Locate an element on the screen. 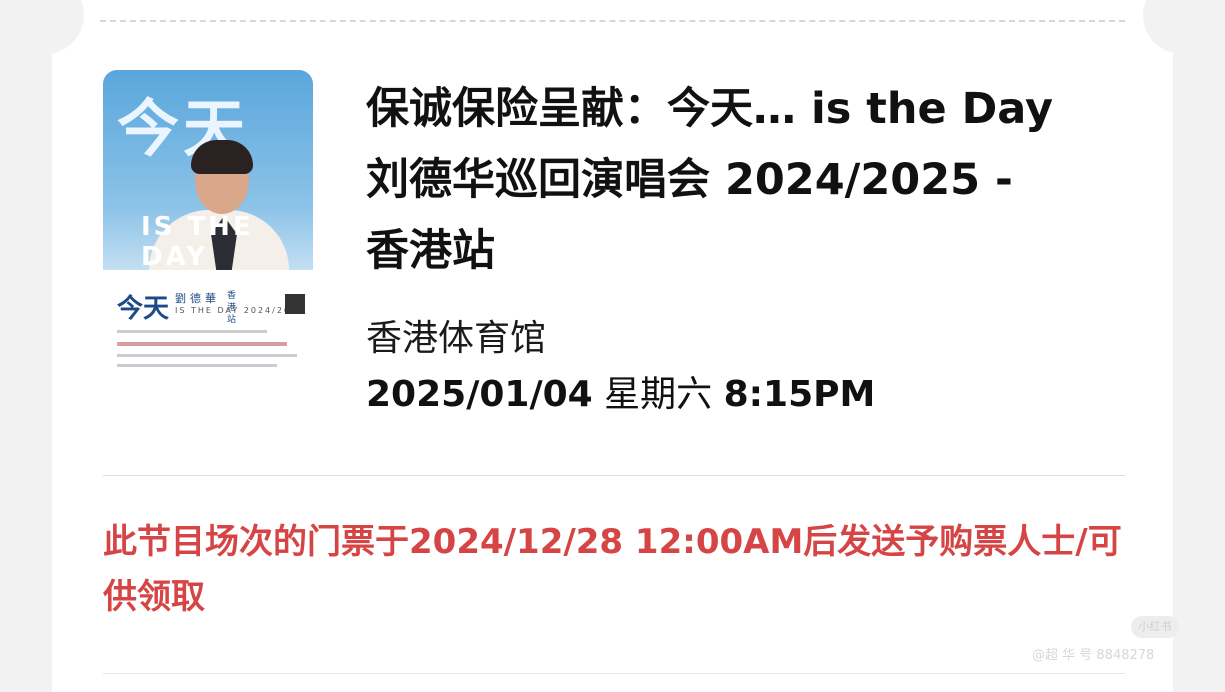  section-divider is located at coordinates (614, 475).